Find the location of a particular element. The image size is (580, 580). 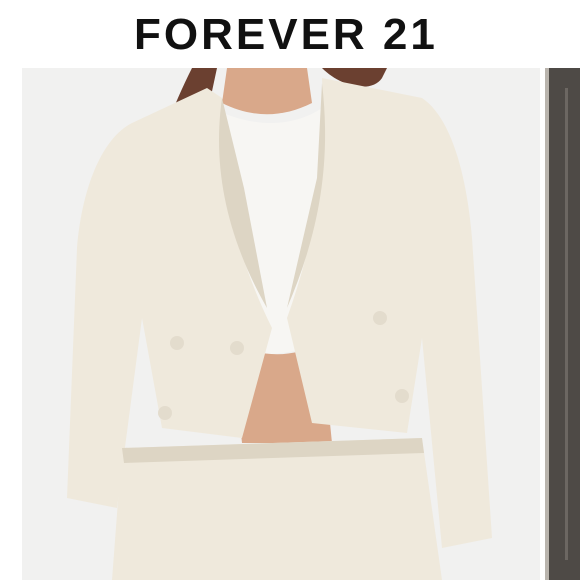

panel-seam is located at coordinates (566, 324).